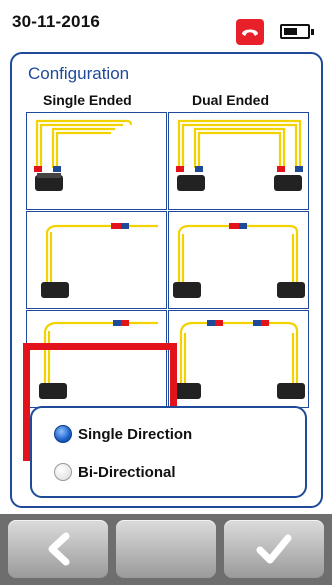 This screenshot has width=332, height=585. What do you see at coordinates (63, 472) in the screenshot?
I see `radio-unselected-icon` at bounding box center [63, 472].